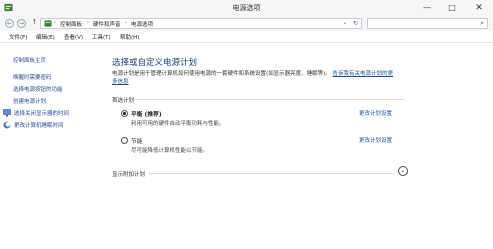 This screenshot has height=249, width=493. Describe the element at coordinates (9, 23) in the screenshot. I see `back-button: ←` at that location.